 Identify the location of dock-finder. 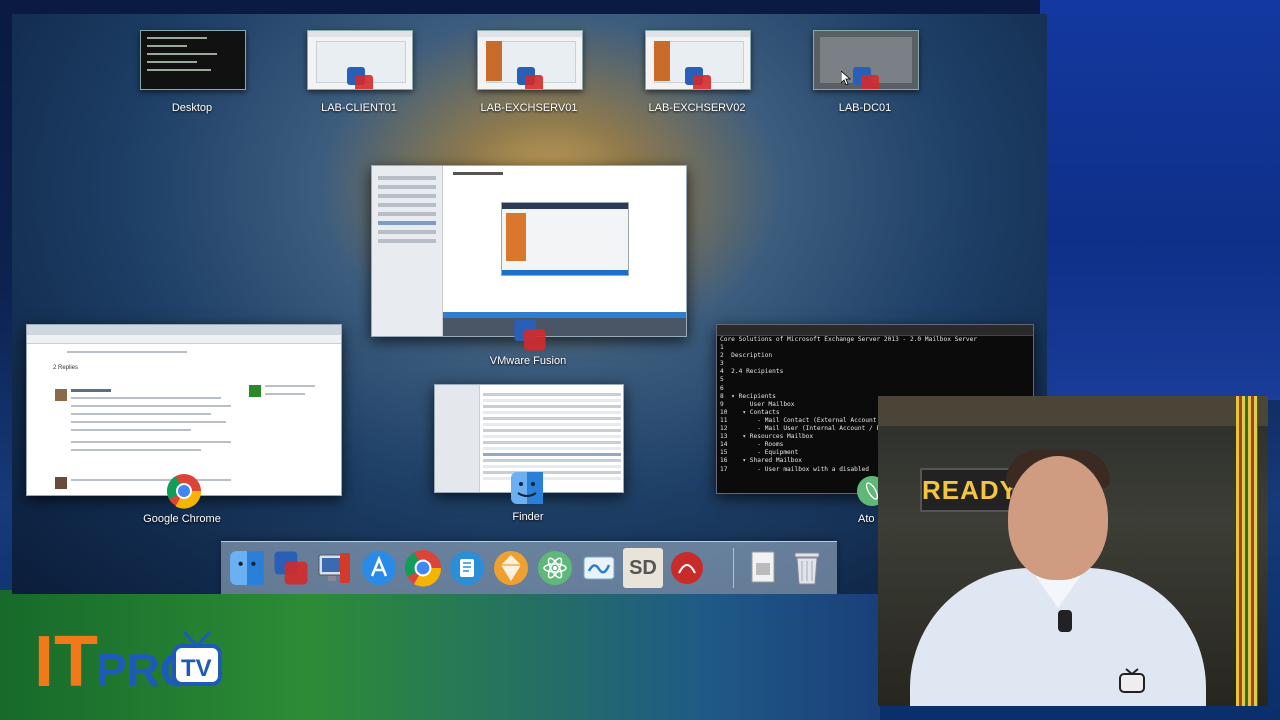
(247, 568).